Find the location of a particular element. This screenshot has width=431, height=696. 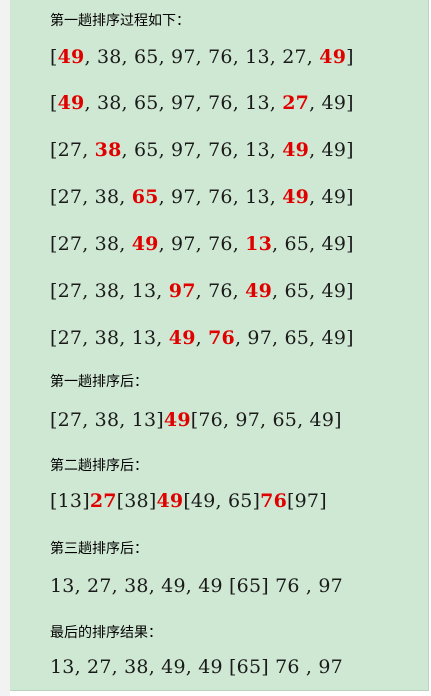

after-pass1-result: [27, 38, 13]49[76, 97, 65, 49] is located at coordinates (196, 420).